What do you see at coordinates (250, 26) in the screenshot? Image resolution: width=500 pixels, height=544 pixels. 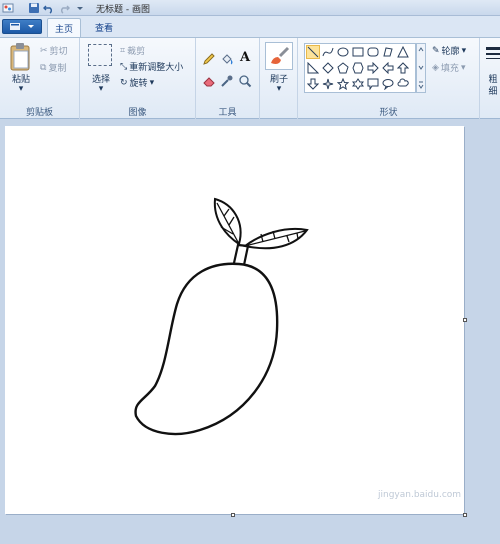 I see `ribbon-tabs: 主页 查看` at bounding box center [250, 26].